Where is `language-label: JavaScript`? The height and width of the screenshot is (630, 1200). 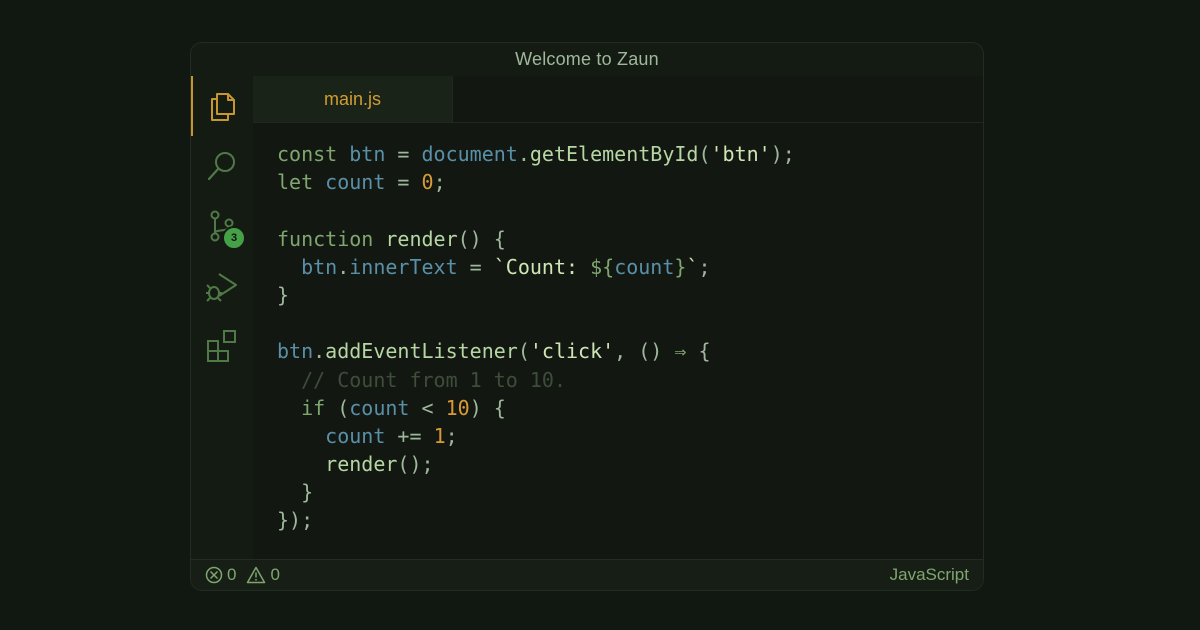
language-label: JavaScript is located at coordinates (929, 574).